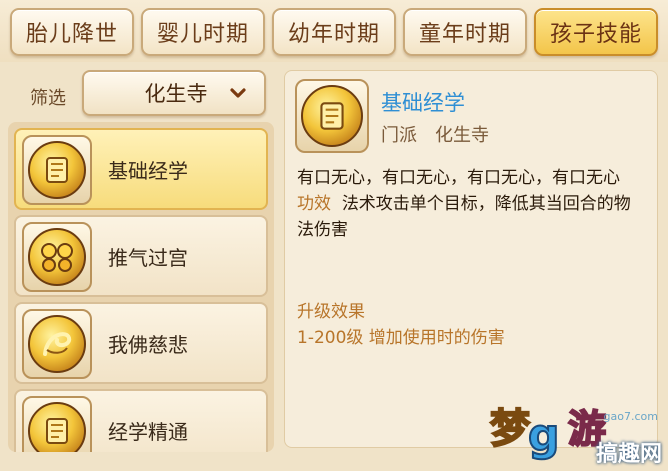 The image size is (668, 471). What do you see at coordinates (510, 429) in the screenshot?
I see `svg-text: 梦` at bounding box center [510, 429].